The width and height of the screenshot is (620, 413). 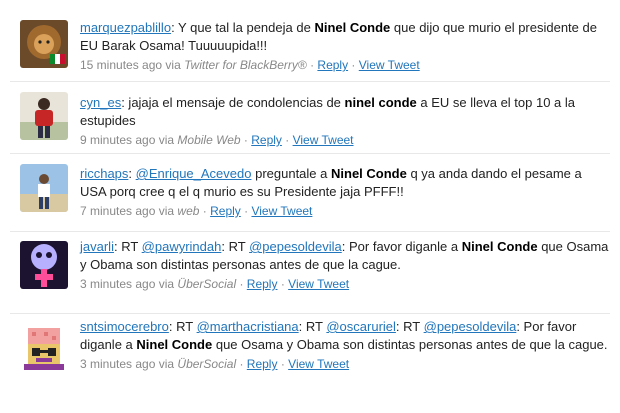 I want to click on tweet-text-segment: : jajaja el mensaje de condolencias de, so click(x=233, y=102).